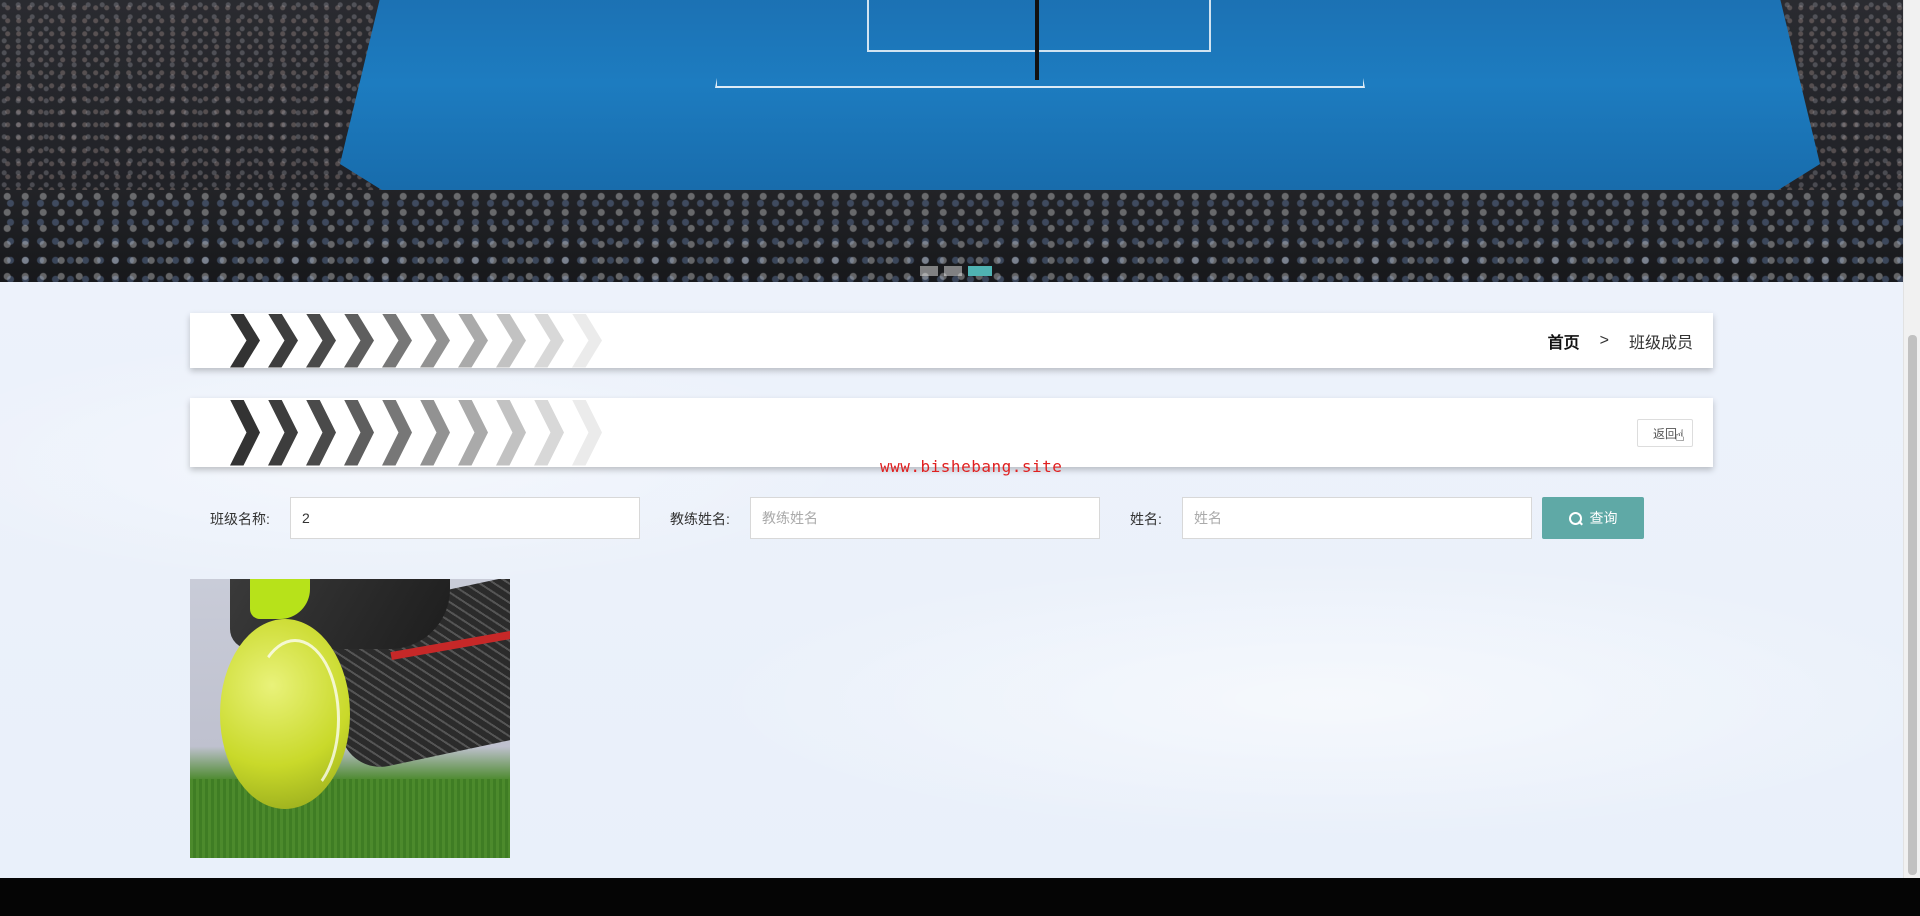 The height and width of the screenshot is (916, 1920). Describe the element at coordinates (960, 897) in the screenshot. I see `footer` at that location.